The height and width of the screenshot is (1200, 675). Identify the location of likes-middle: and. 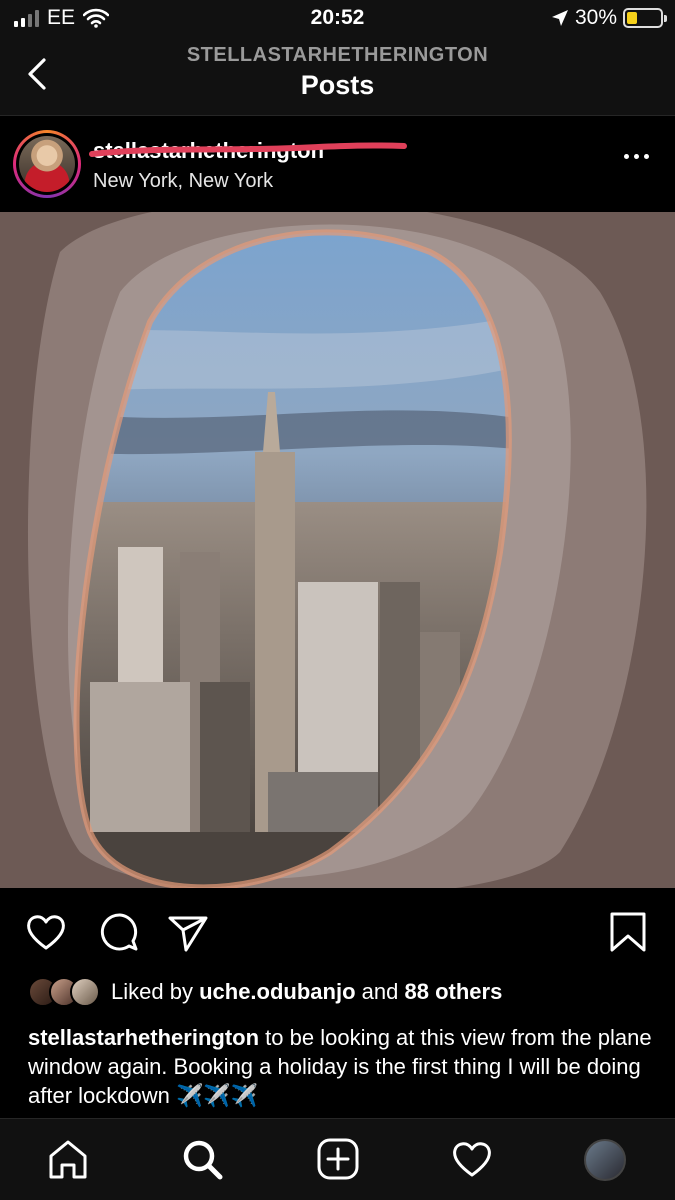
(380, 991).